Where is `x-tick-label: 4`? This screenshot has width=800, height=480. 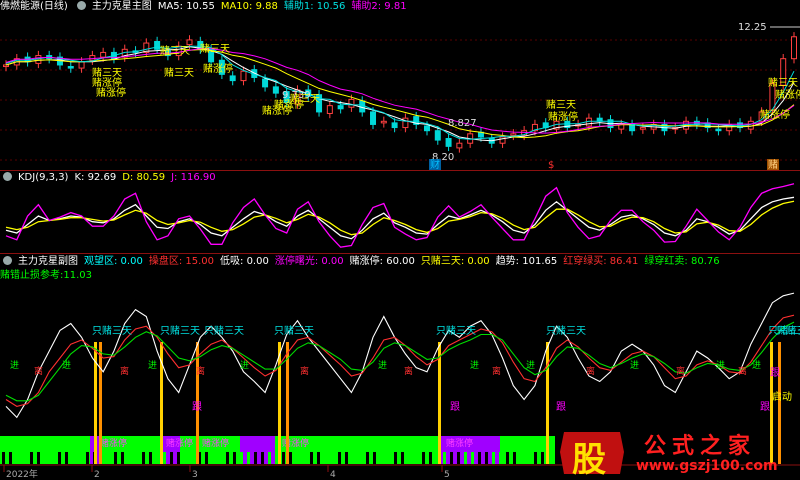
x-tick-label: 4 is located at coordinates (333, 475).